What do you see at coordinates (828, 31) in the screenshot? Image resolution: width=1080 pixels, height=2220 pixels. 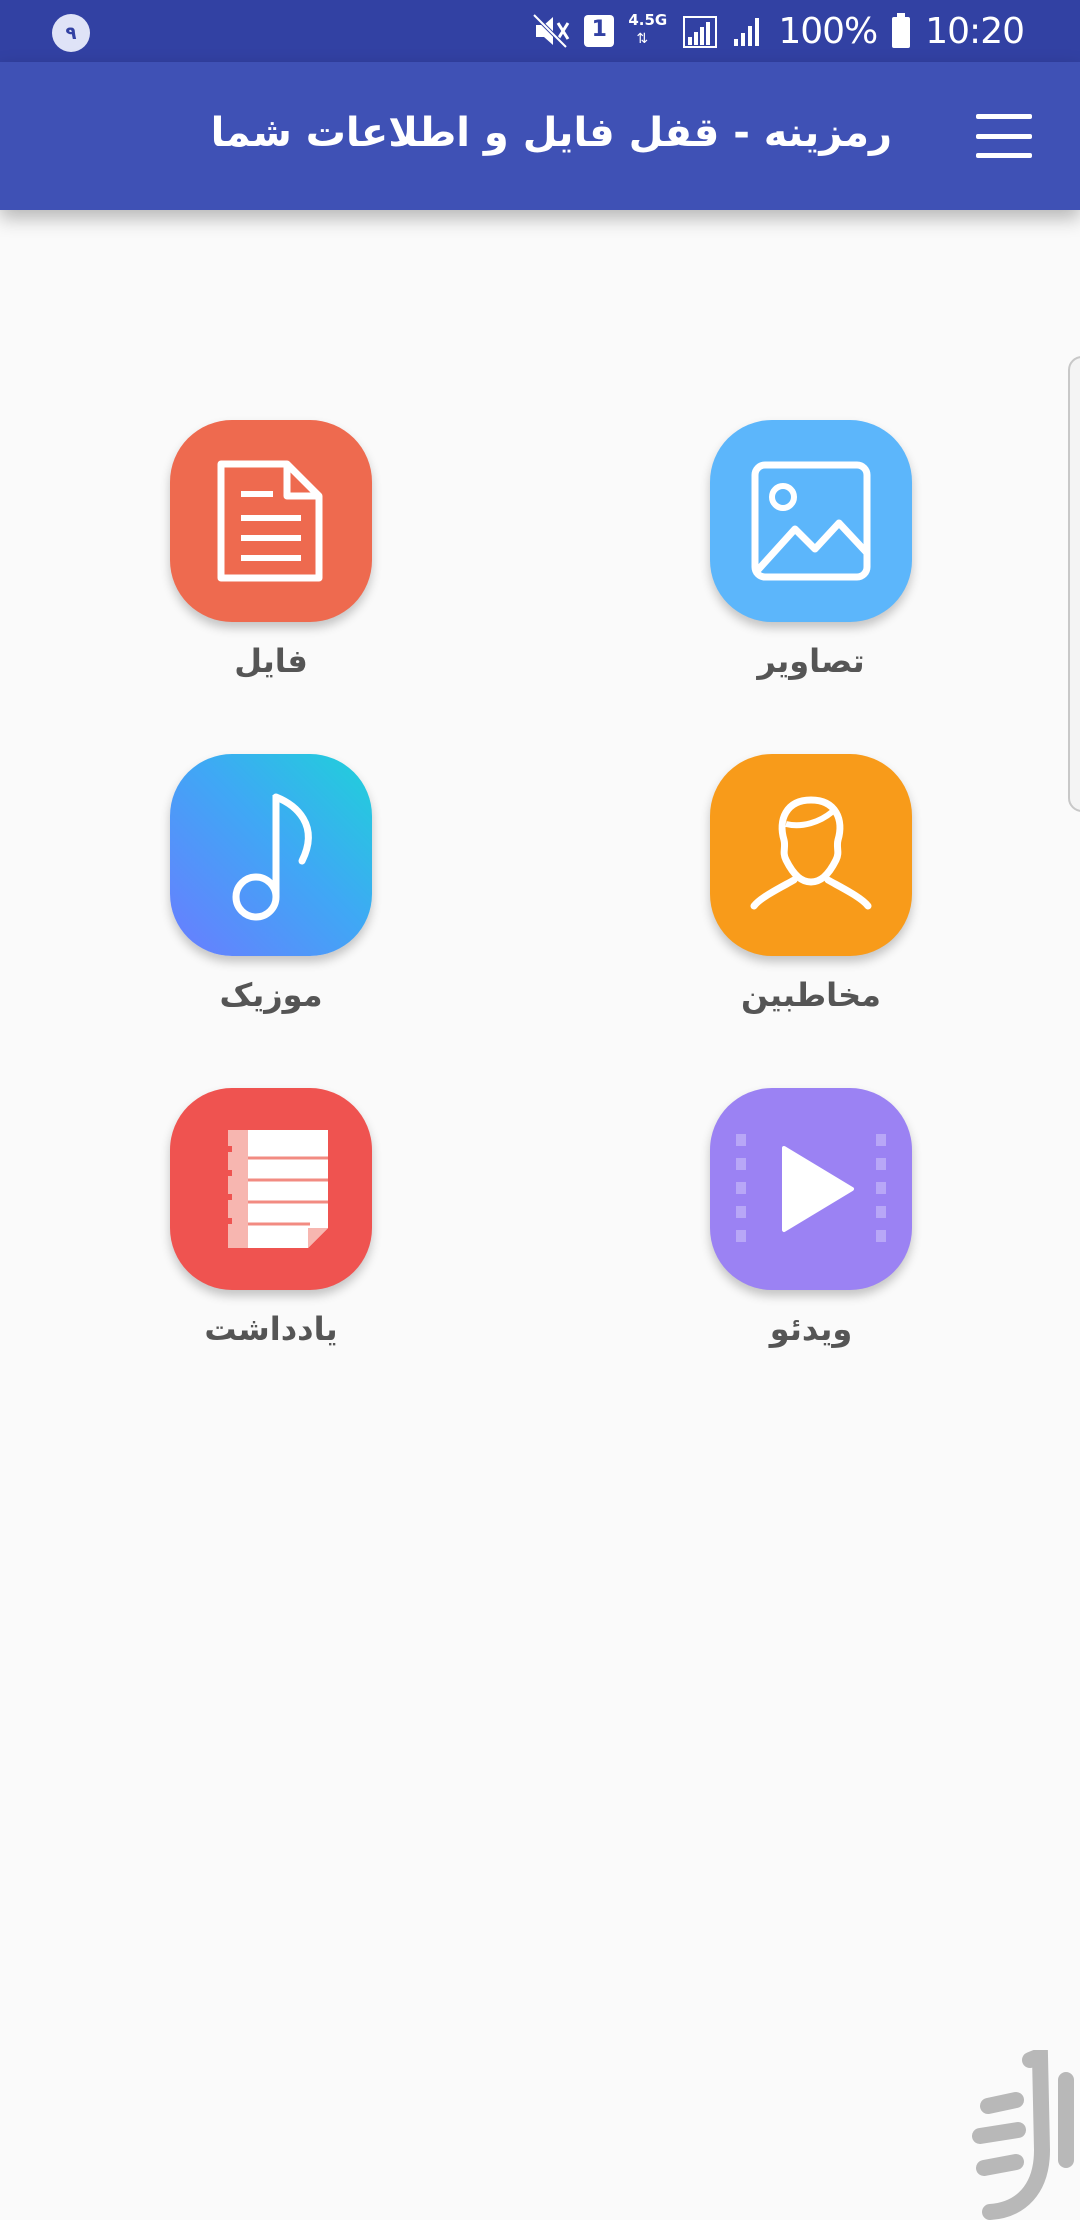 I see `battery-percent: 100%` at bounding box center [828, 31].